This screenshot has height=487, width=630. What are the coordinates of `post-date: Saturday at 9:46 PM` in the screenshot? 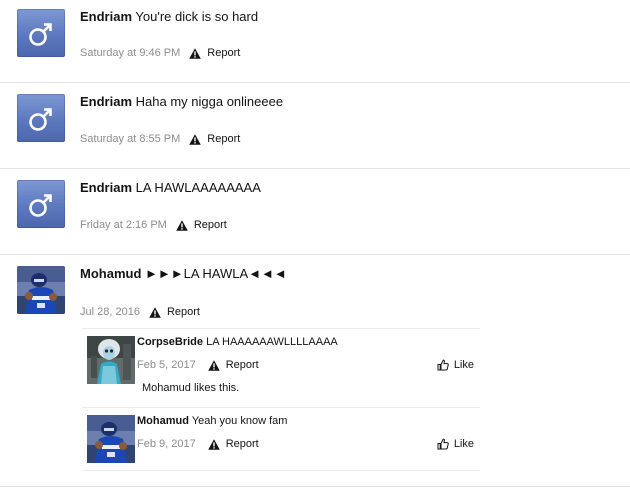 It's located at (130, 53).